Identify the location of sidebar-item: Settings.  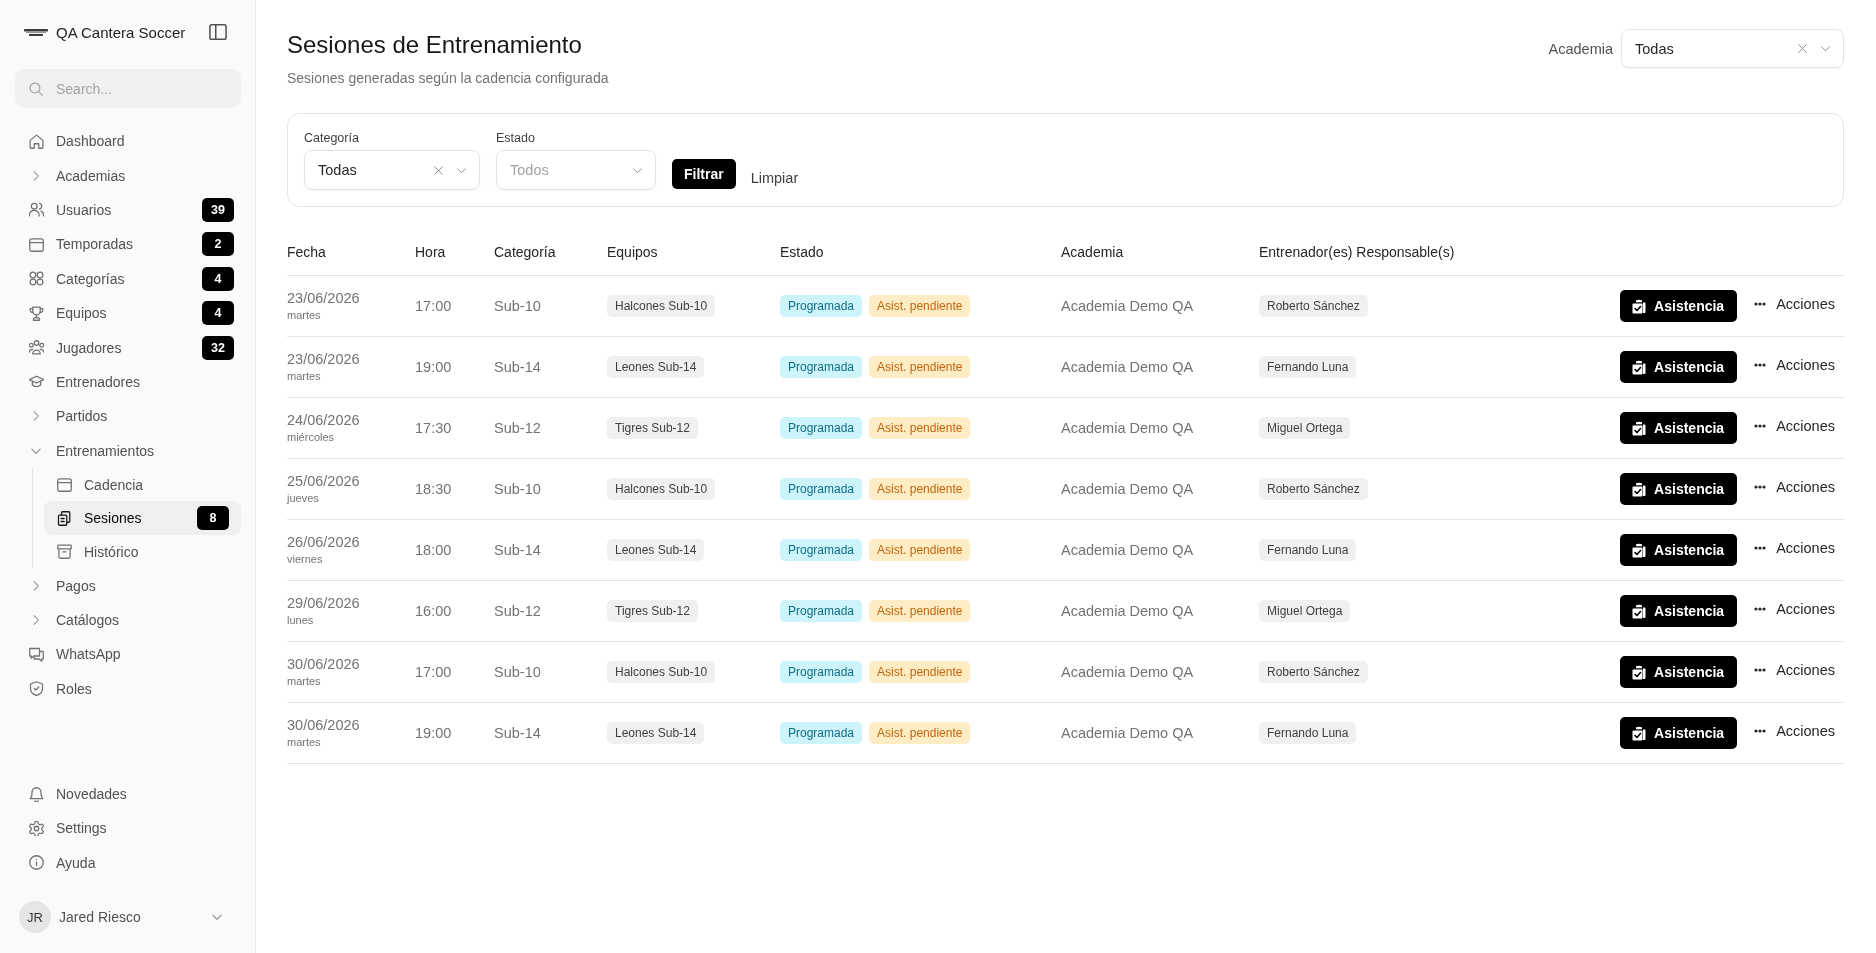
(128, 828).